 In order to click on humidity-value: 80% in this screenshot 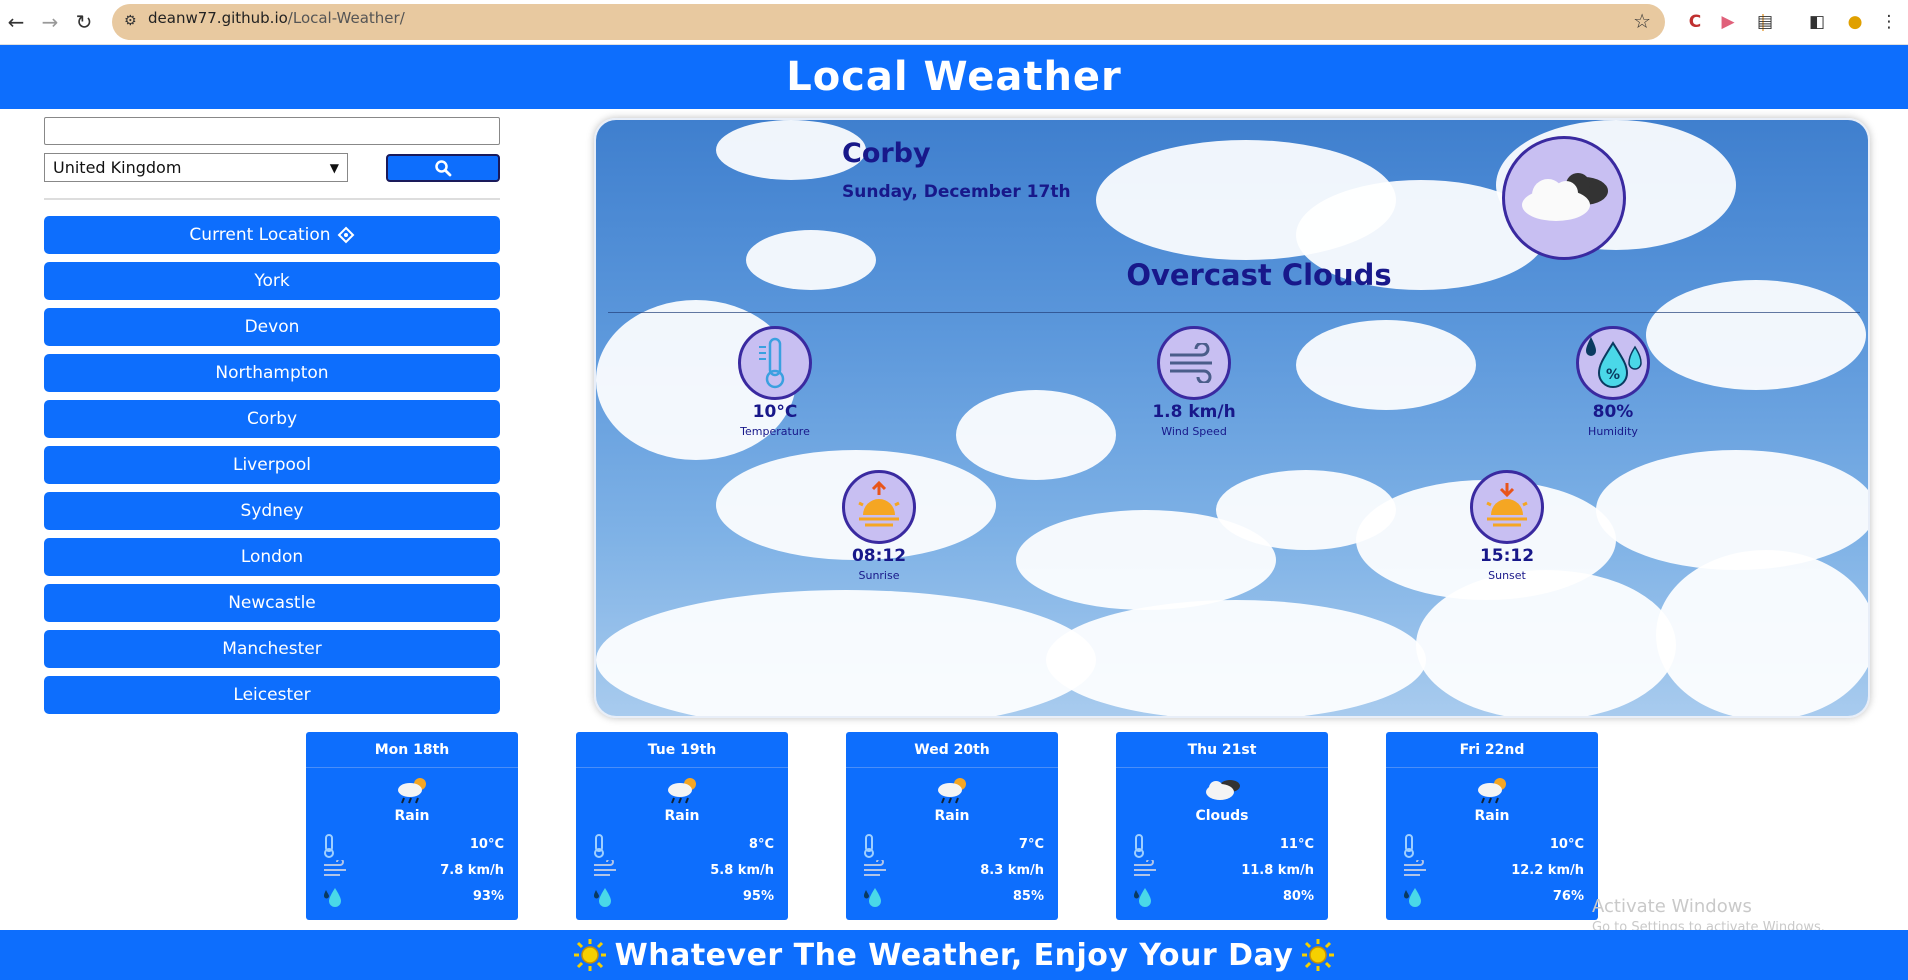, I will do `click(1613, 412)`.